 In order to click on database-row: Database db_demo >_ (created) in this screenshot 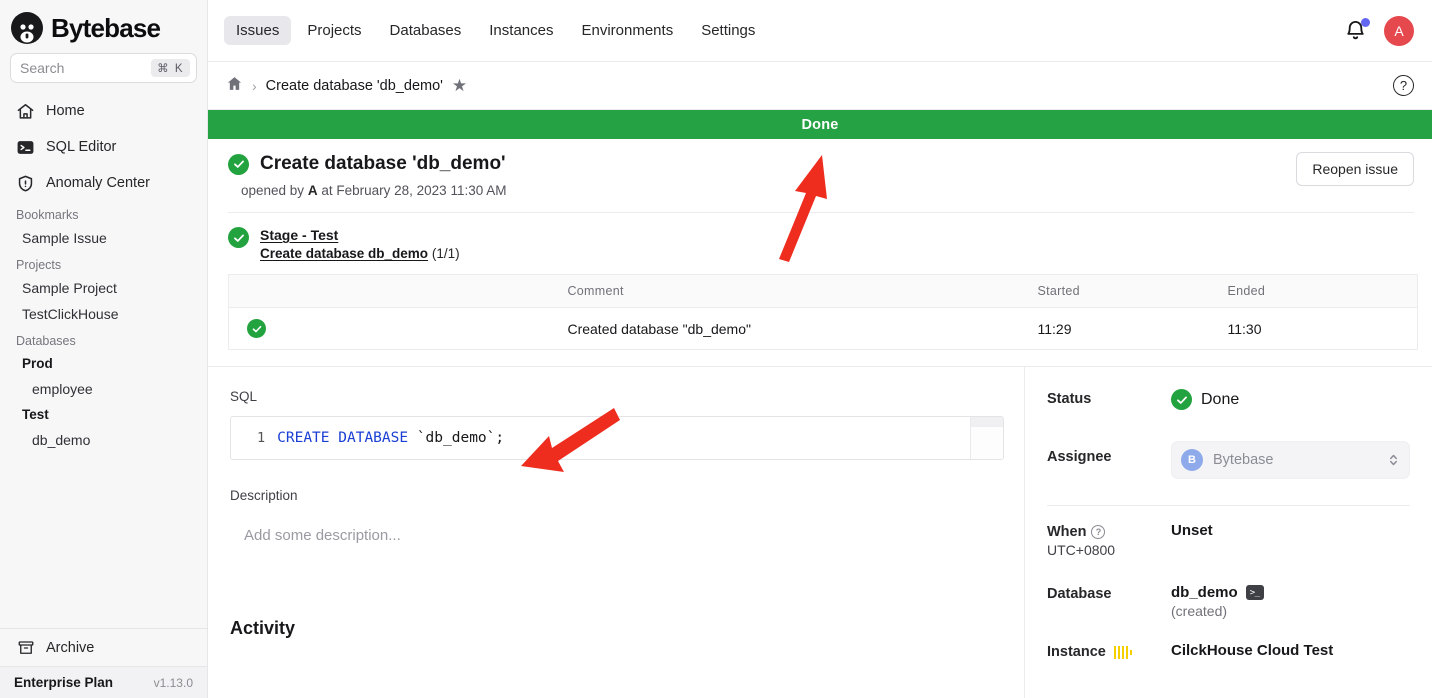, I will do `click(1228, 607)`.